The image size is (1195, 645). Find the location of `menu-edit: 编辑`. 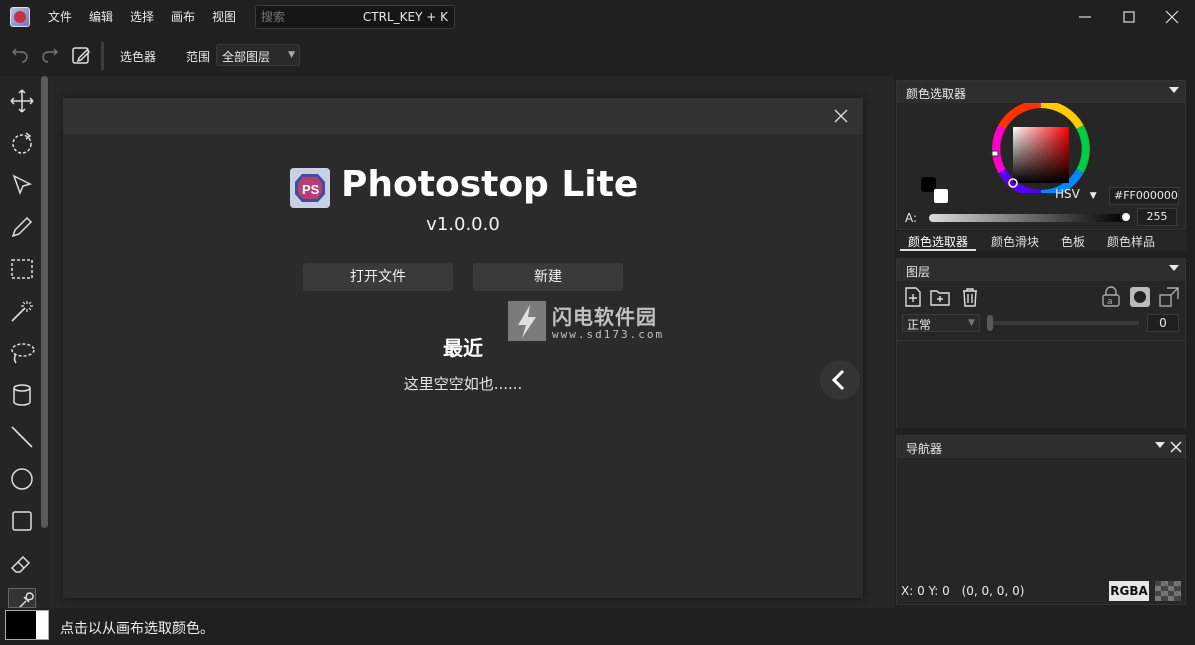

menu-edit: 编辑 is located at coordinates (101, 16).